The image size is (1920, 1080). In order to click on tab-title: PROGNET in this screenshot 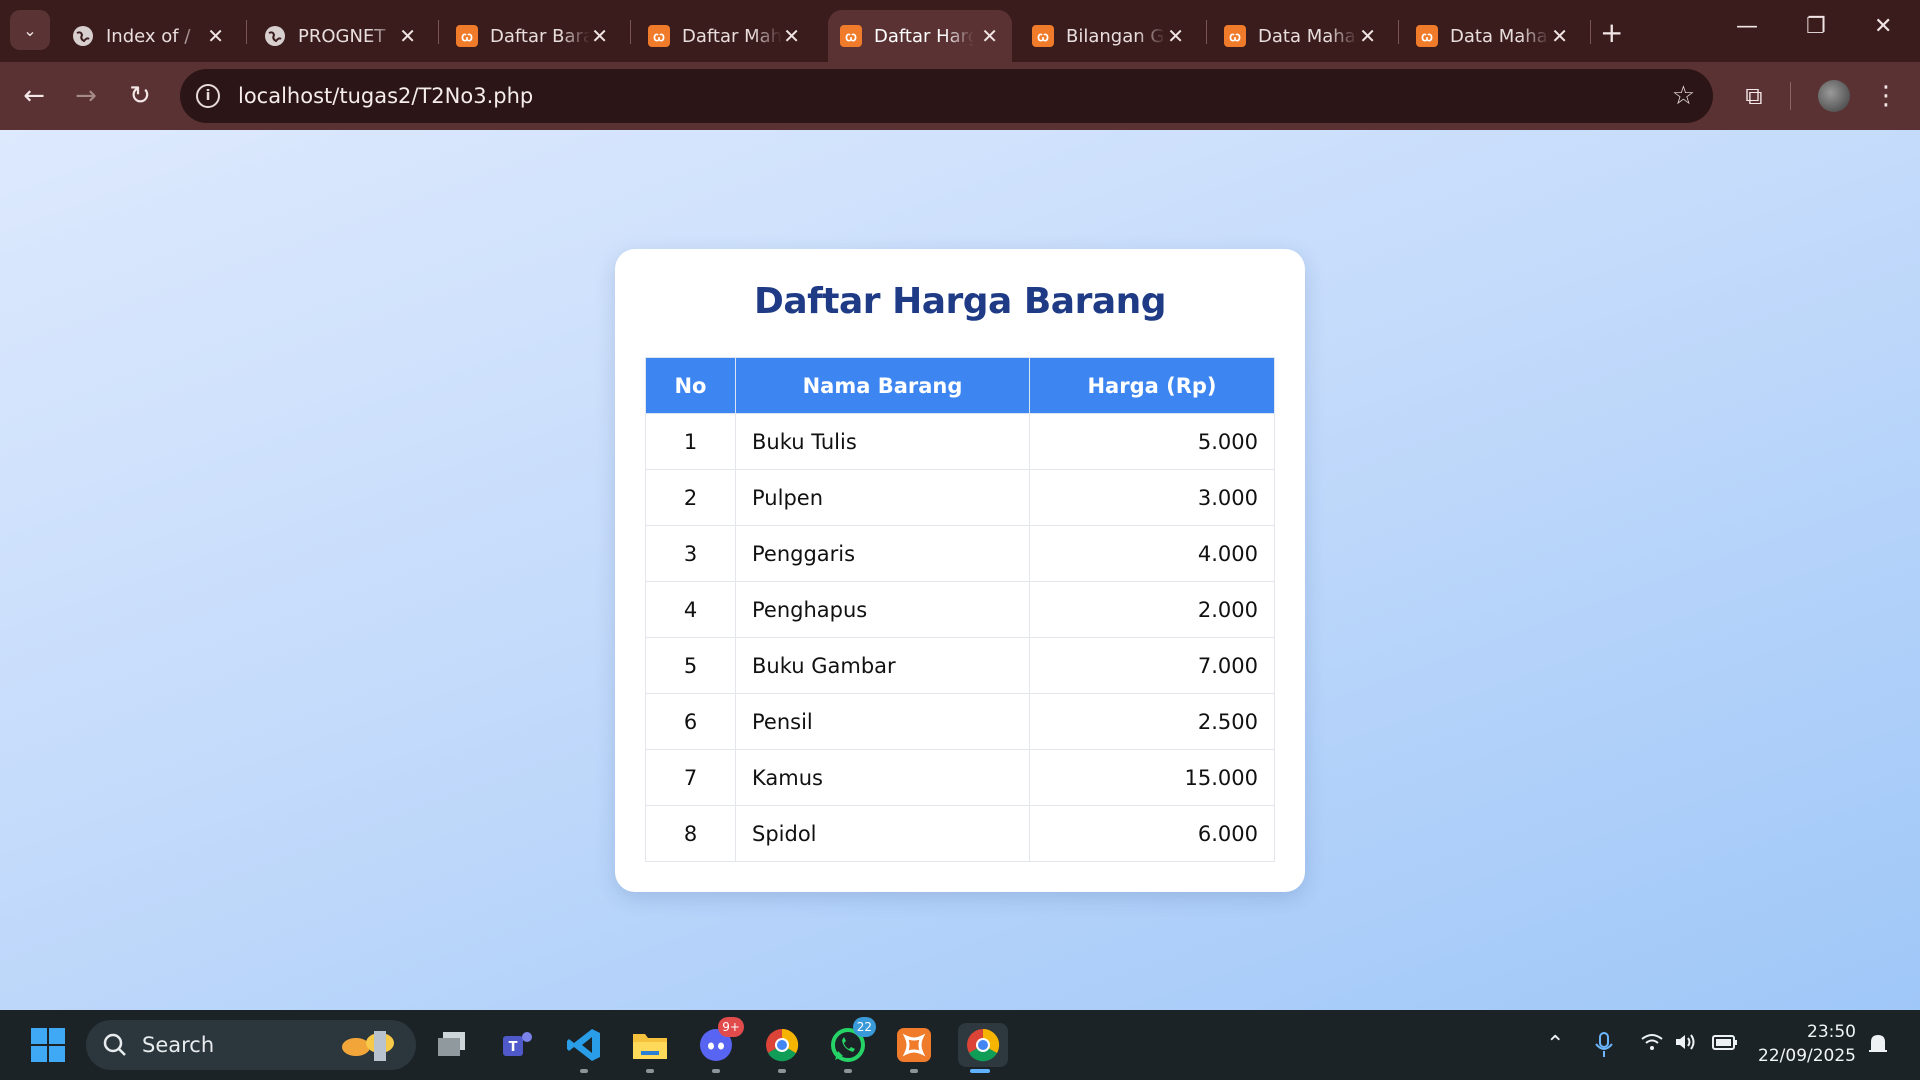, I will do `click(342, 36)`.